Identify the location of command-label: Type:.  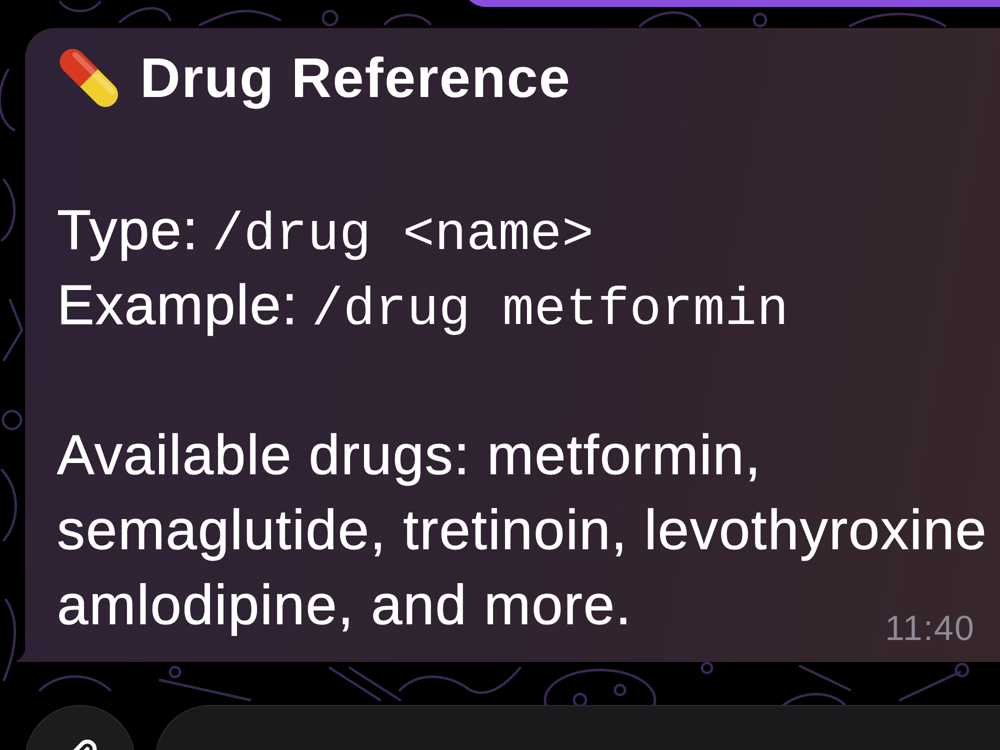
(128, 230).